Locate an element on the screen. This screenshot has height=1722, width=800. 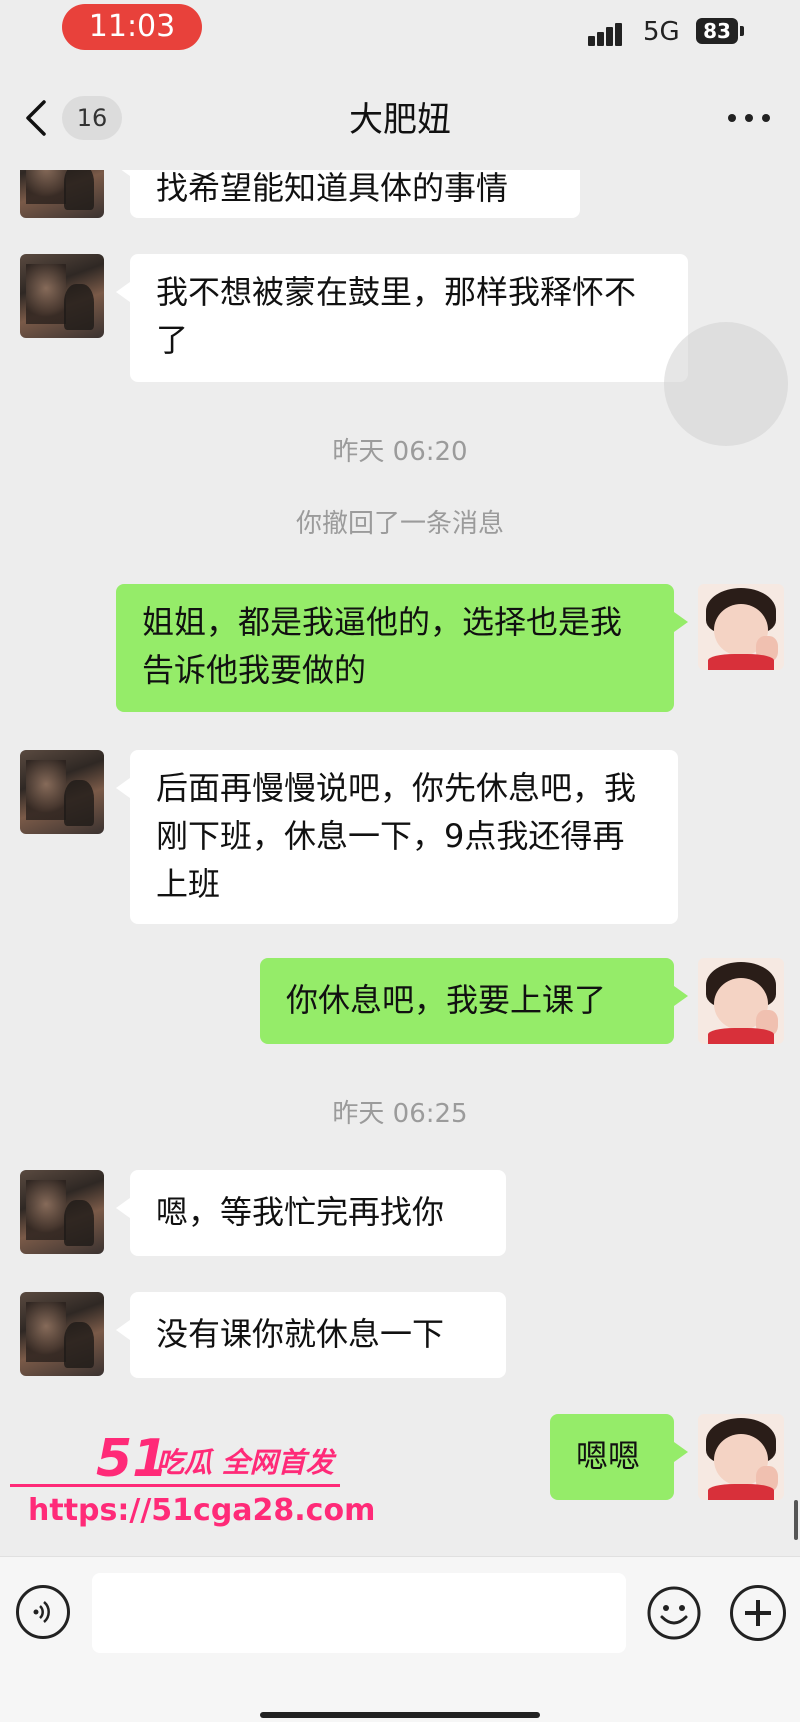
scrollbar is located at coordinates (796, 1520).